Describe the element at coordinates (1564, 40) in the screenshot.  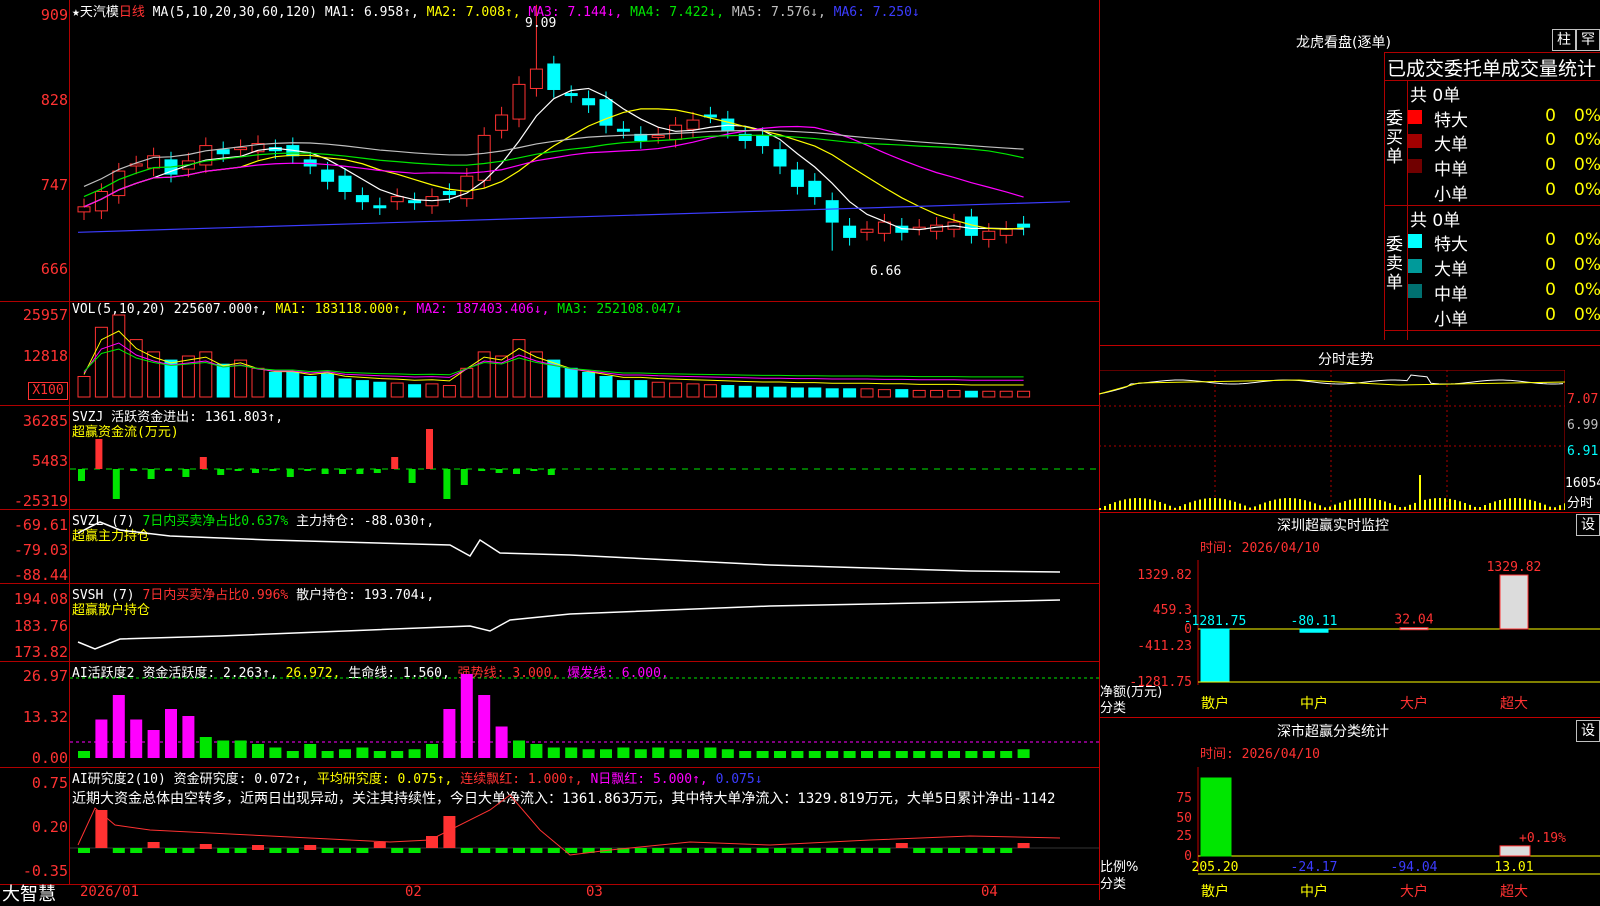
I see `bar-mode-button: 柱` at that location.